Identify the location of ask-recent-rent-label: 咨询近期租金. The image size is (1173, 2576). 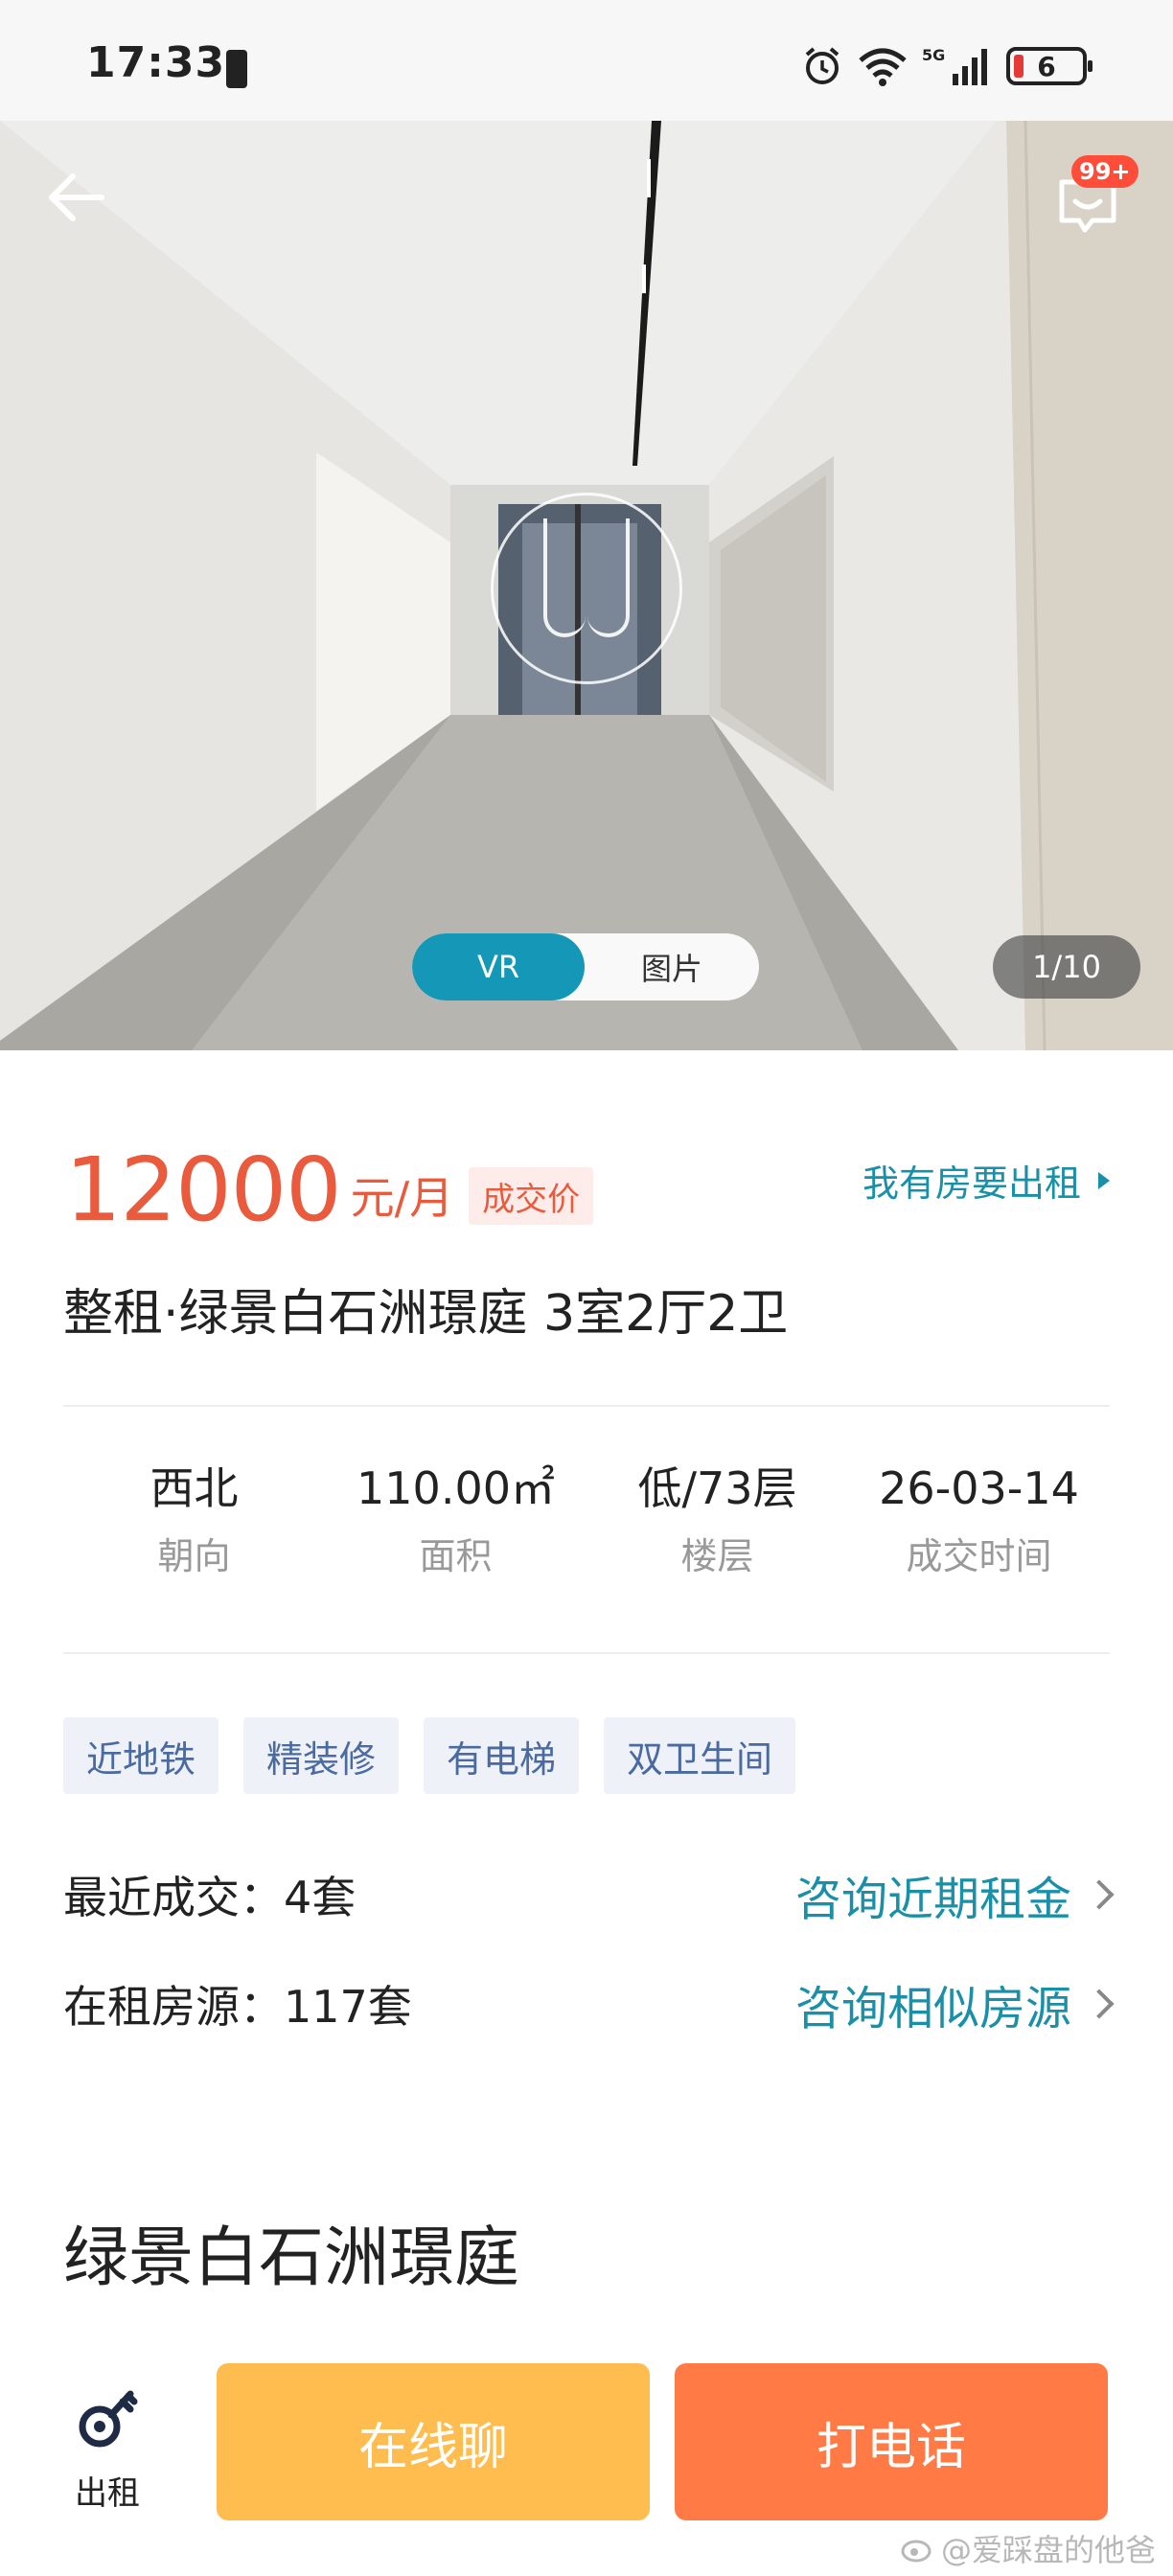
(932, 1899).